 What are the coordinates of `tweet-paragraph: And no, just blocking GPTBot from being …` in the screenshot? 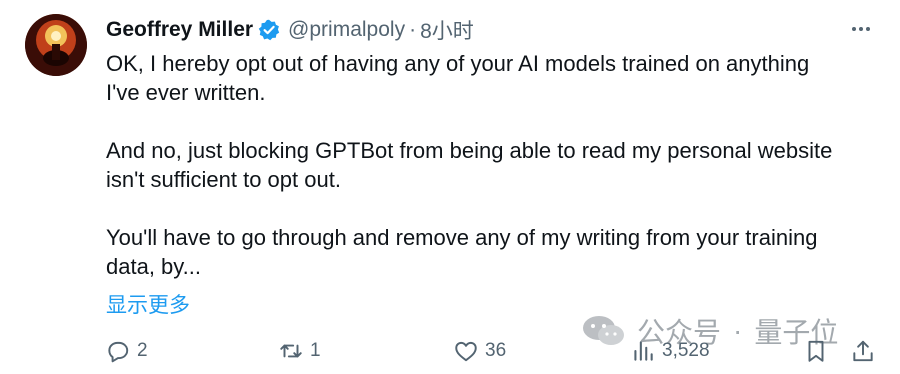 It's located at (469, 165).